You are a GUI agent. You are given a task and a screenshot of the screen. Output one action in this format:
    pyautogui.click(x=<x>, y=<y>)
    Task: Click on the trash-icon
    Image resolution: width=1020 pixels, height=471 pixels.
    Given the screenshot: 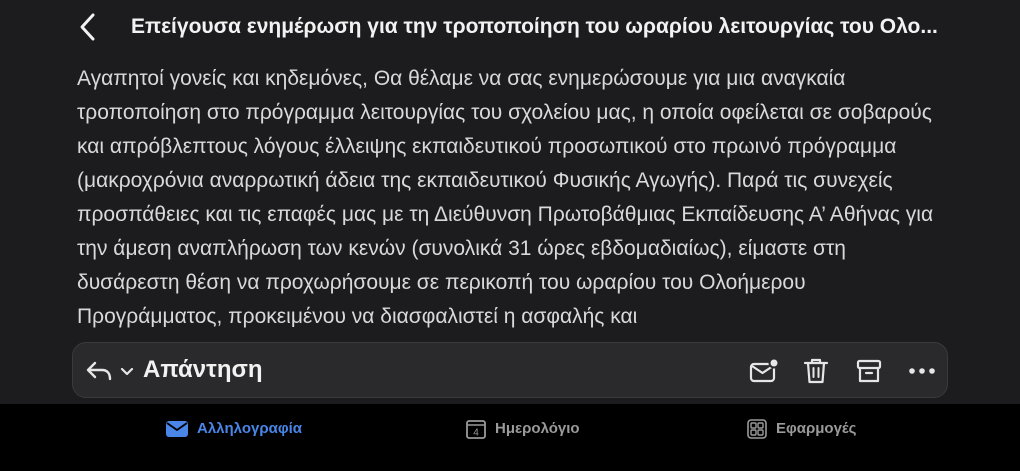 What is the action you would take?
    pyautogui.click(x=816, y=371)
    